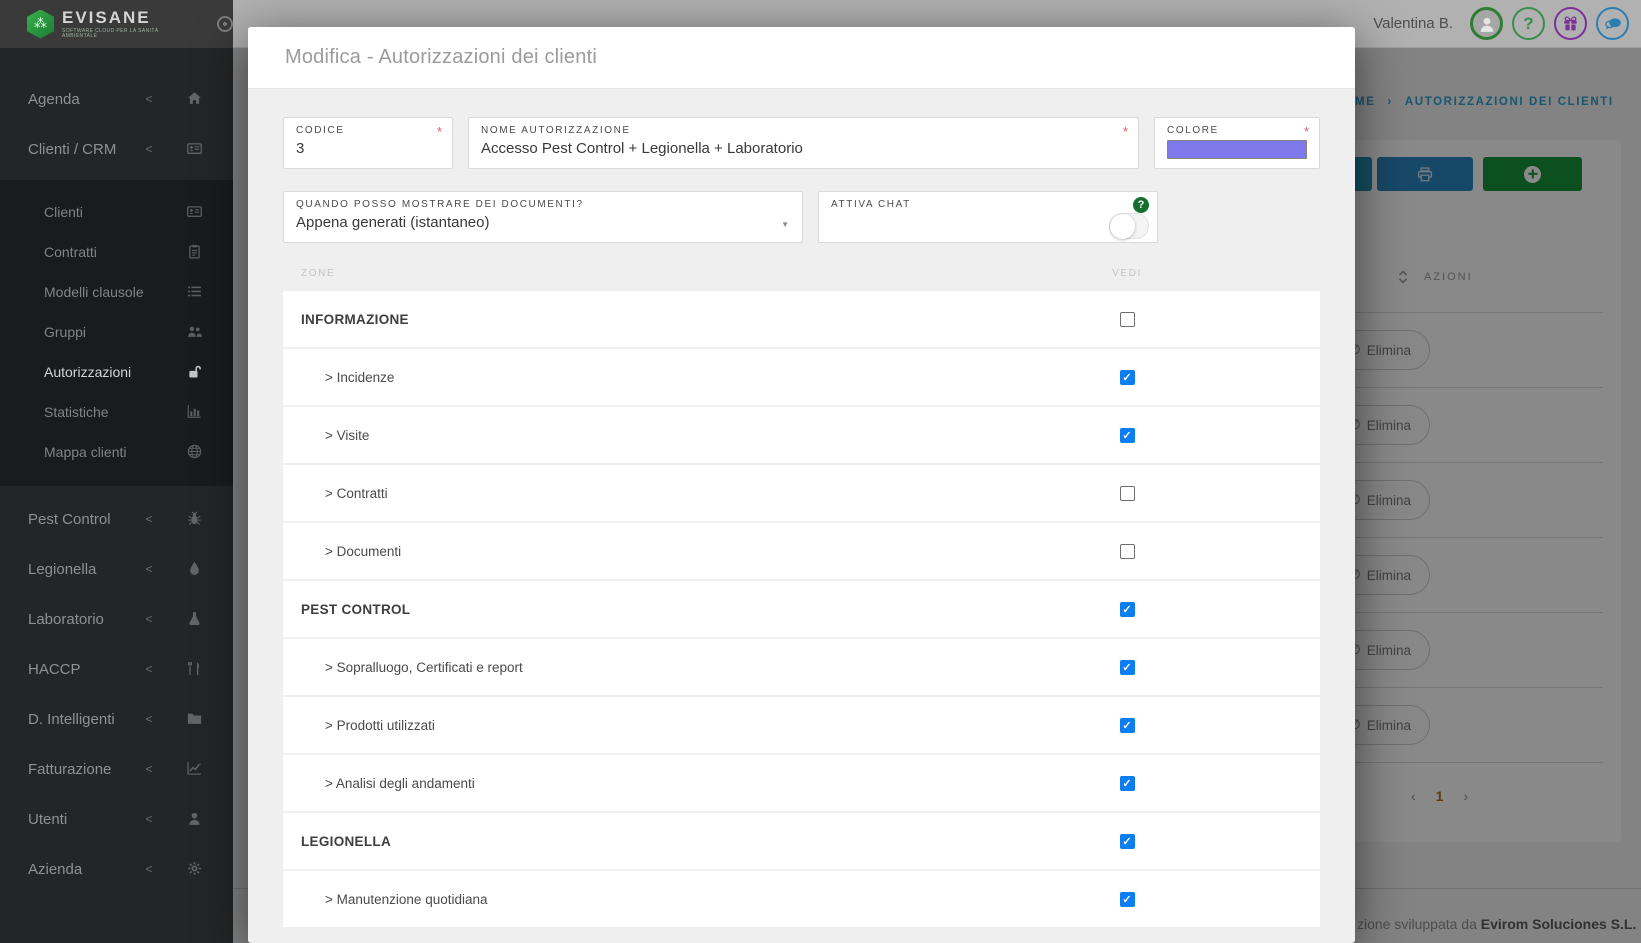 The width and height of the screenshot is (1641, 943). I want to click on codice-label: CODICE, so click(320, 130).